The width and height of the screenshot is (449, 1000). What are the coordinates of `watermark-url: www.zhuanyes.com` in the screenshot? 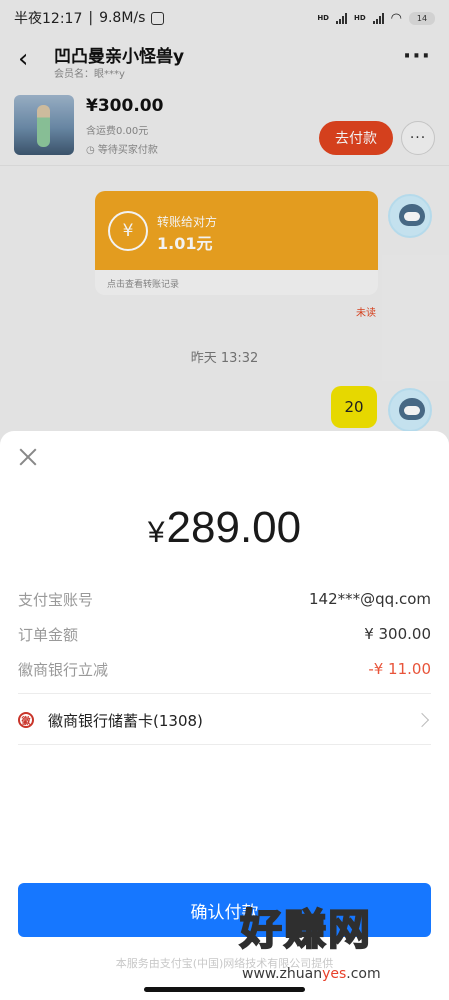 It's located at (311, 974).